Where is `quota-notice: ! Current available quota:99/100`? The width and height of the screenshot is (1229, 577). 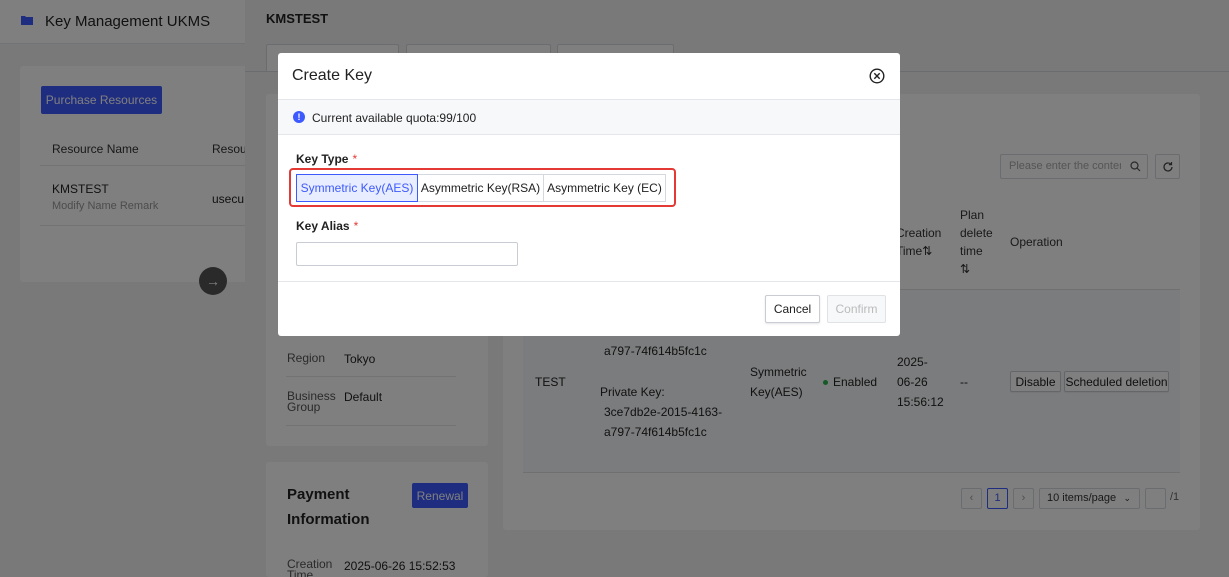 quota-notice: ! Current available quota:99/100 is located at coordinates (589, 117).